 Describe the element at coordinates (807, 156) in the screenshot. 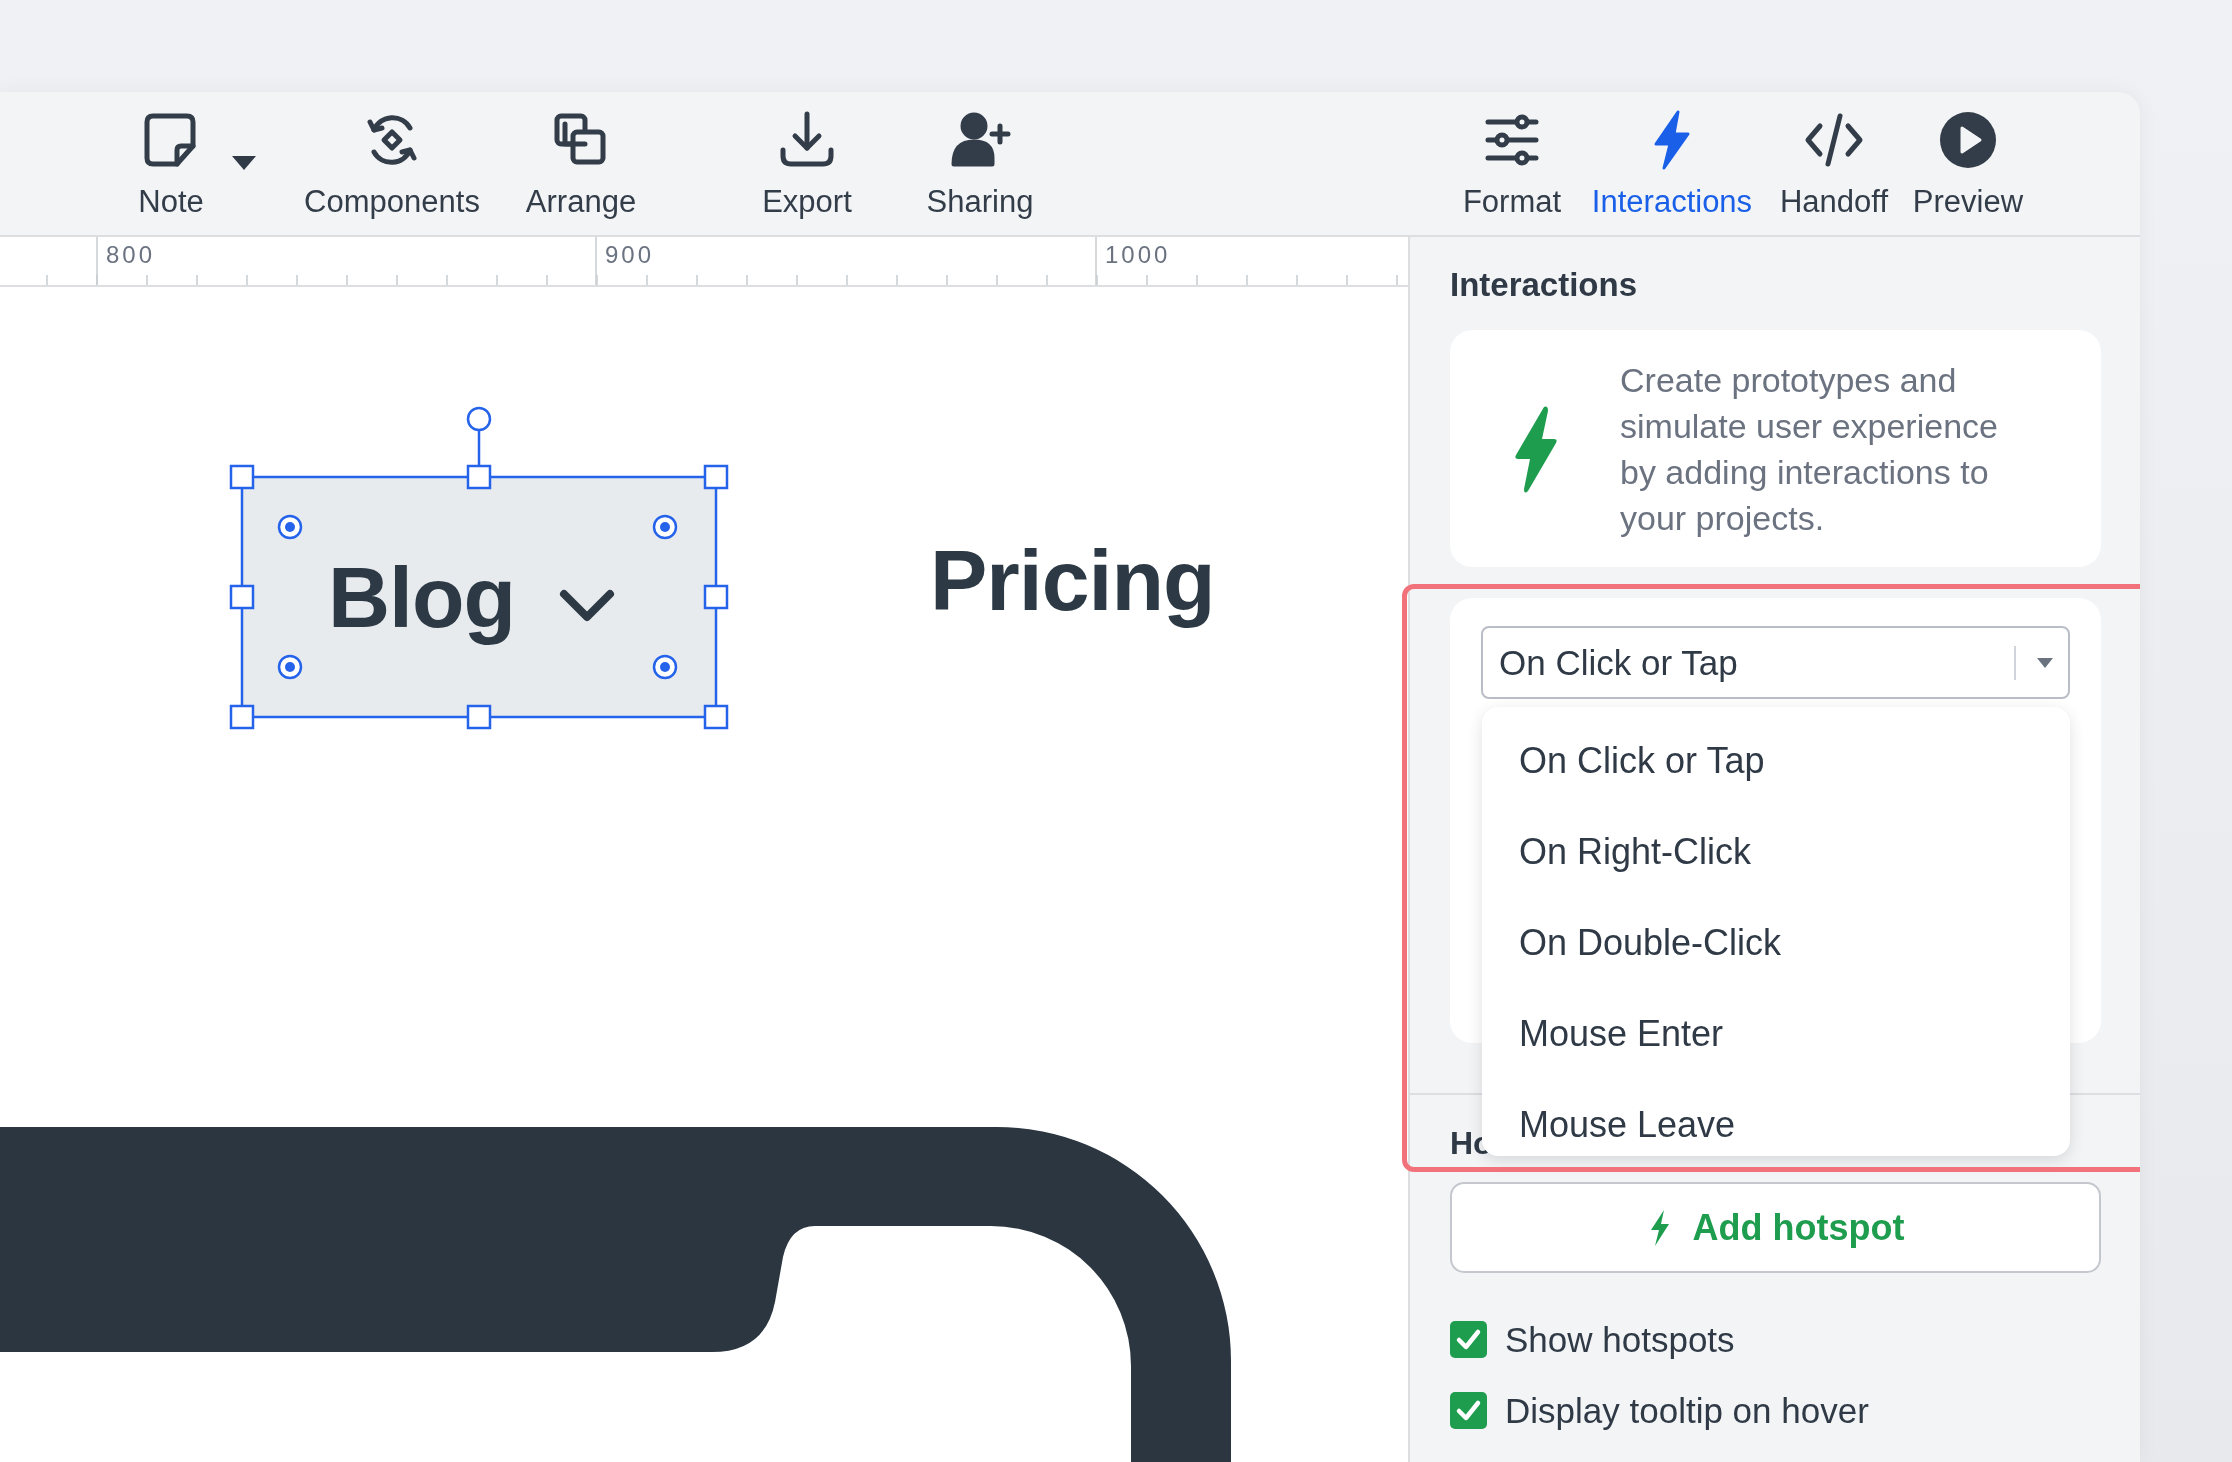

I see `toolbar-button: Export` at that location.